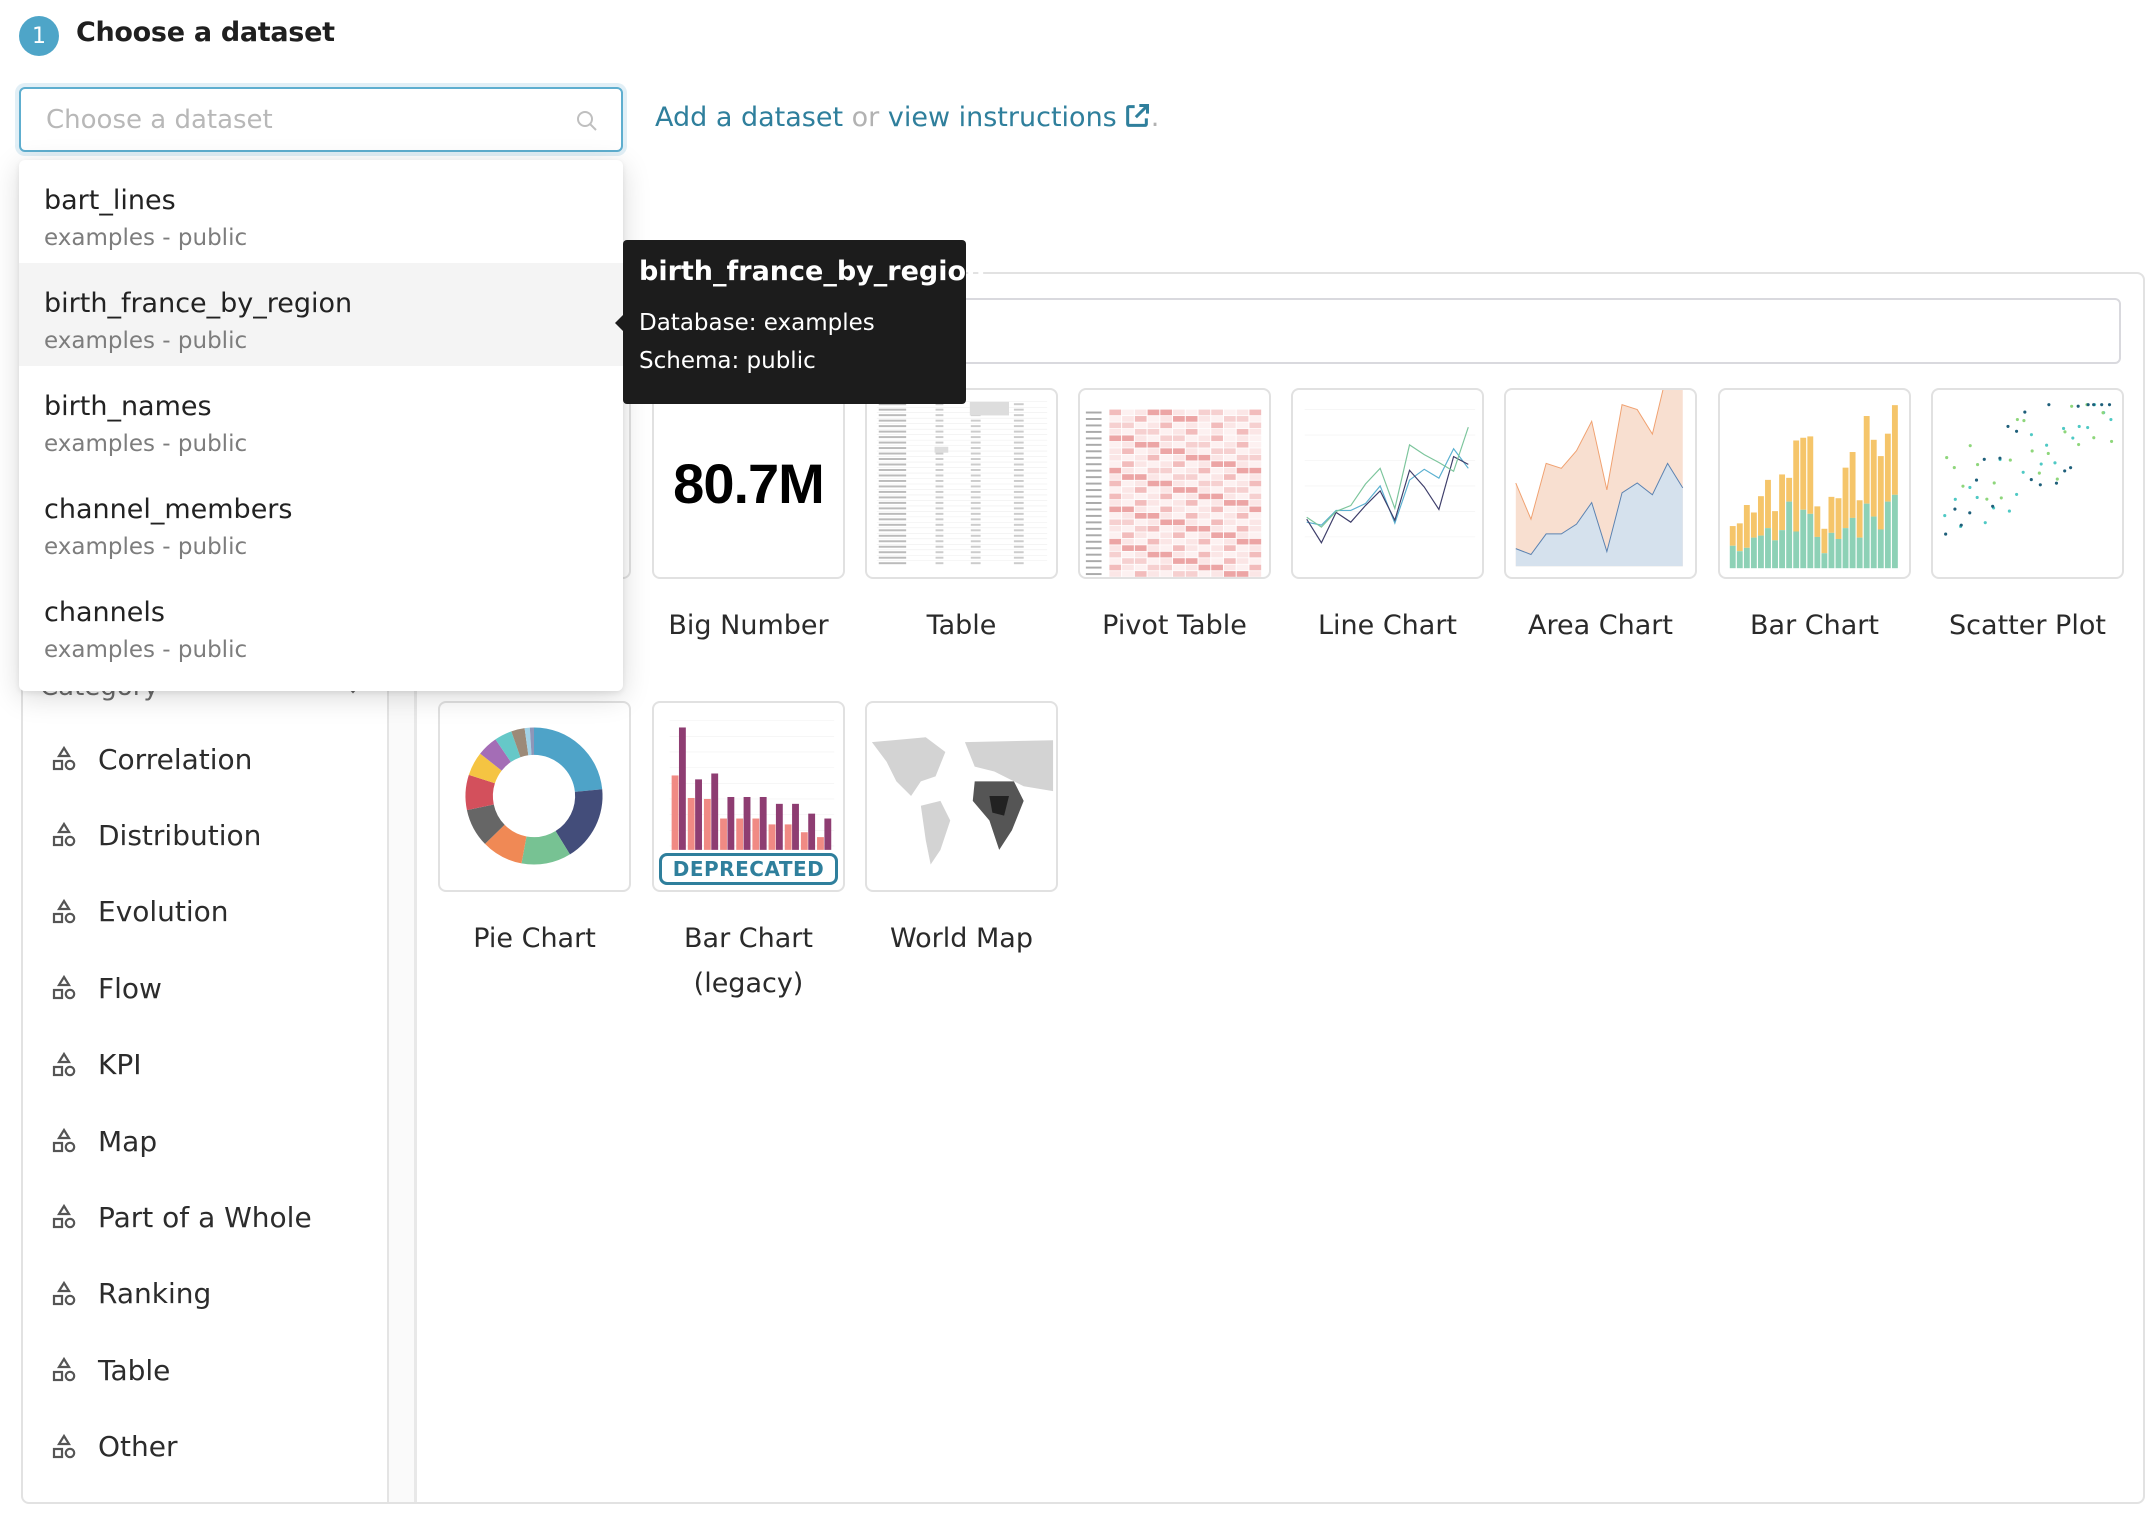  What do you see at coordinates (128, 1141) in the screenshot?
I see `sidebar-item-label: Map` at bounding box center [128, 1141].